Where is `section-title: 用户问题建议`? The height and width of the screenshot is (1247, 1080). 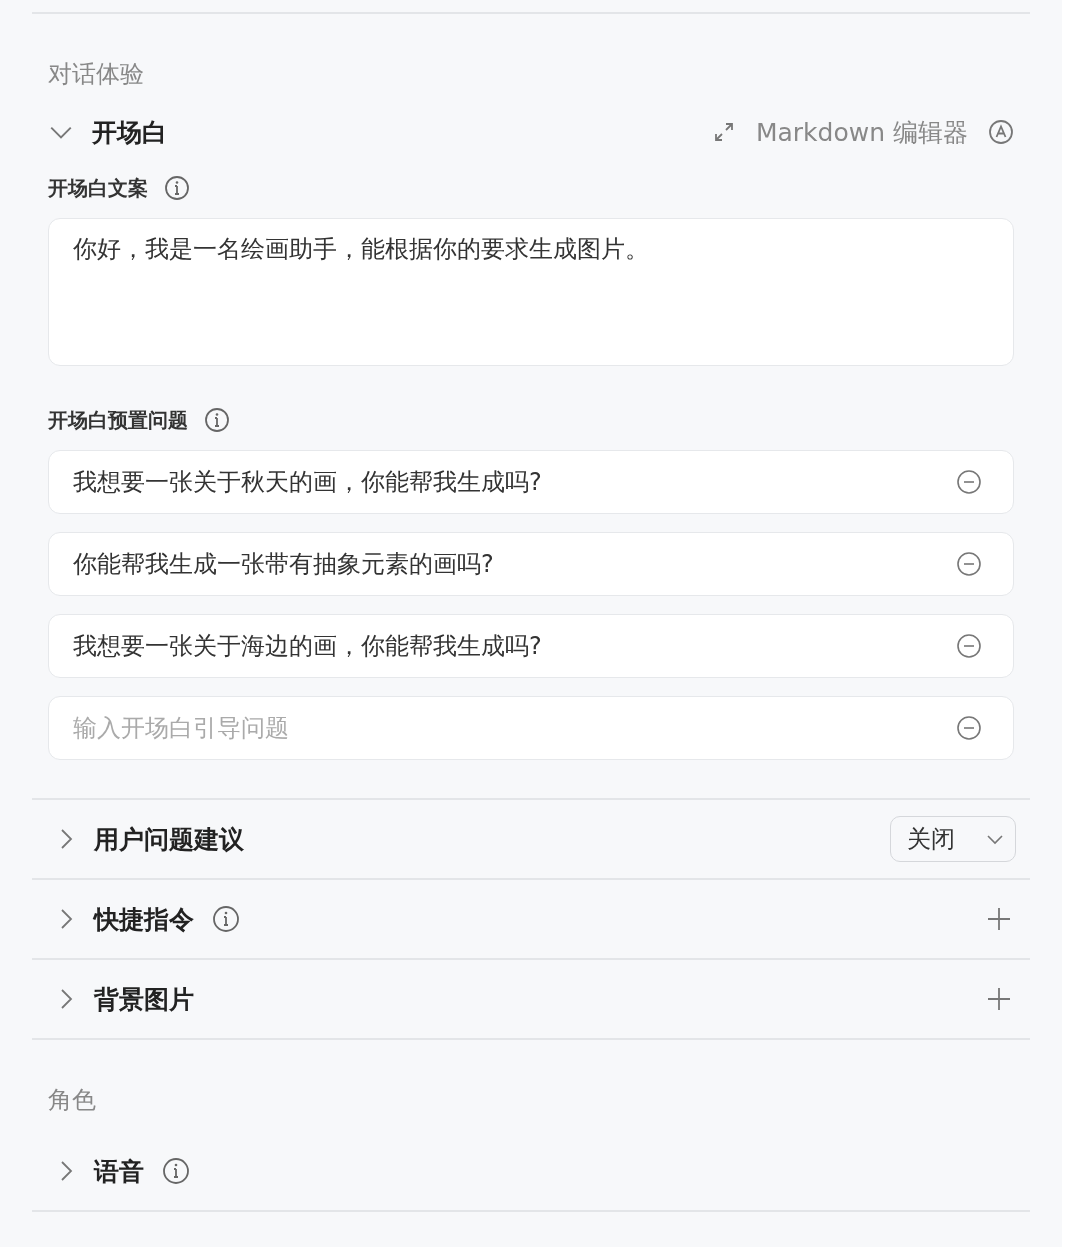
section-title: 用户问题建议 is located at coordinates (169, 839).